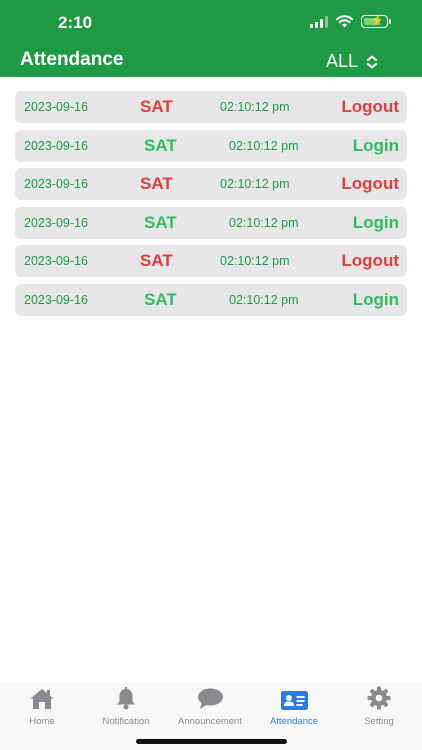  I want to click on chat-bubble-icon, so click(210, 698).